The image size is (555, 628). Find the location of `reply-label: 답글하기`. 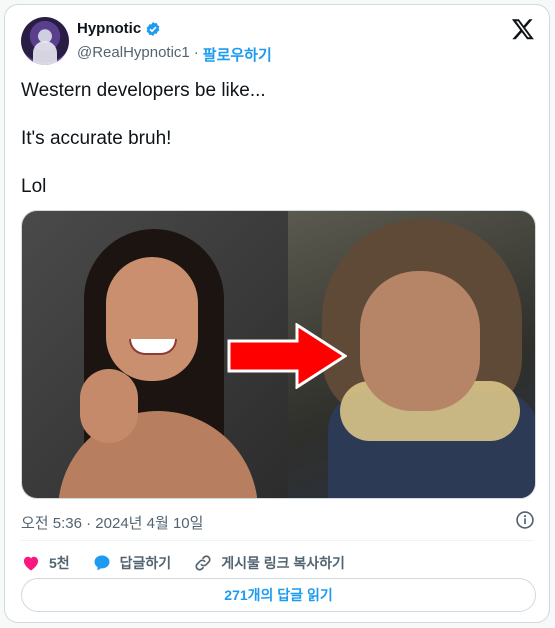

reply-label: 답글하기 is located at coordinates (145, 563).